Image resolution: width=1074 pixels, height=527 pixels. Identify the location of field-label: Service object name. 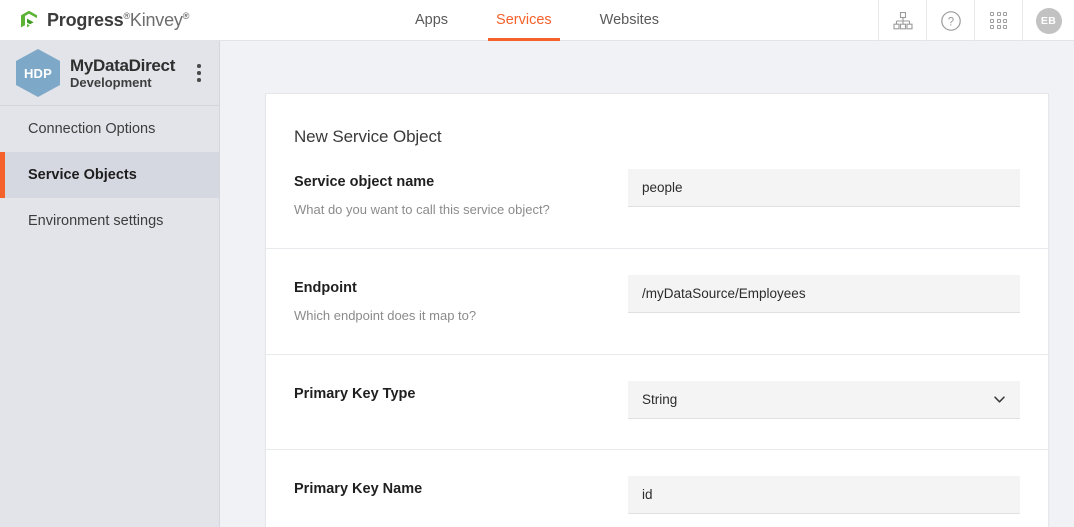
(364, 182).